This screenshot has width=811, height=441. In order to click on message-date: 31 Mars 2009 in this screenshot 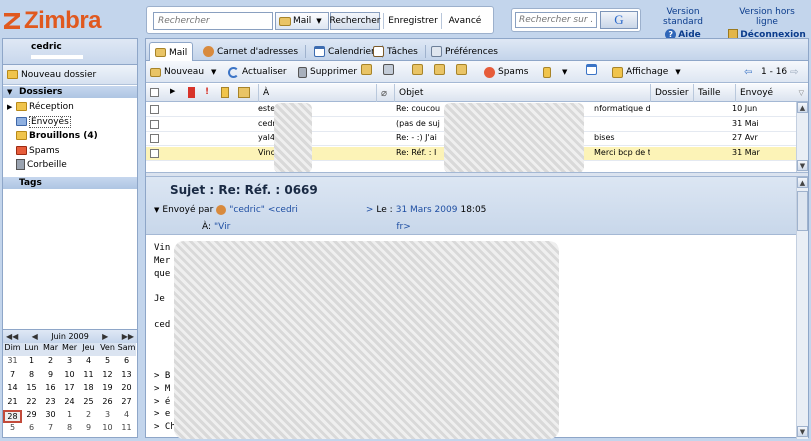, I will do `click(427, 210)`.